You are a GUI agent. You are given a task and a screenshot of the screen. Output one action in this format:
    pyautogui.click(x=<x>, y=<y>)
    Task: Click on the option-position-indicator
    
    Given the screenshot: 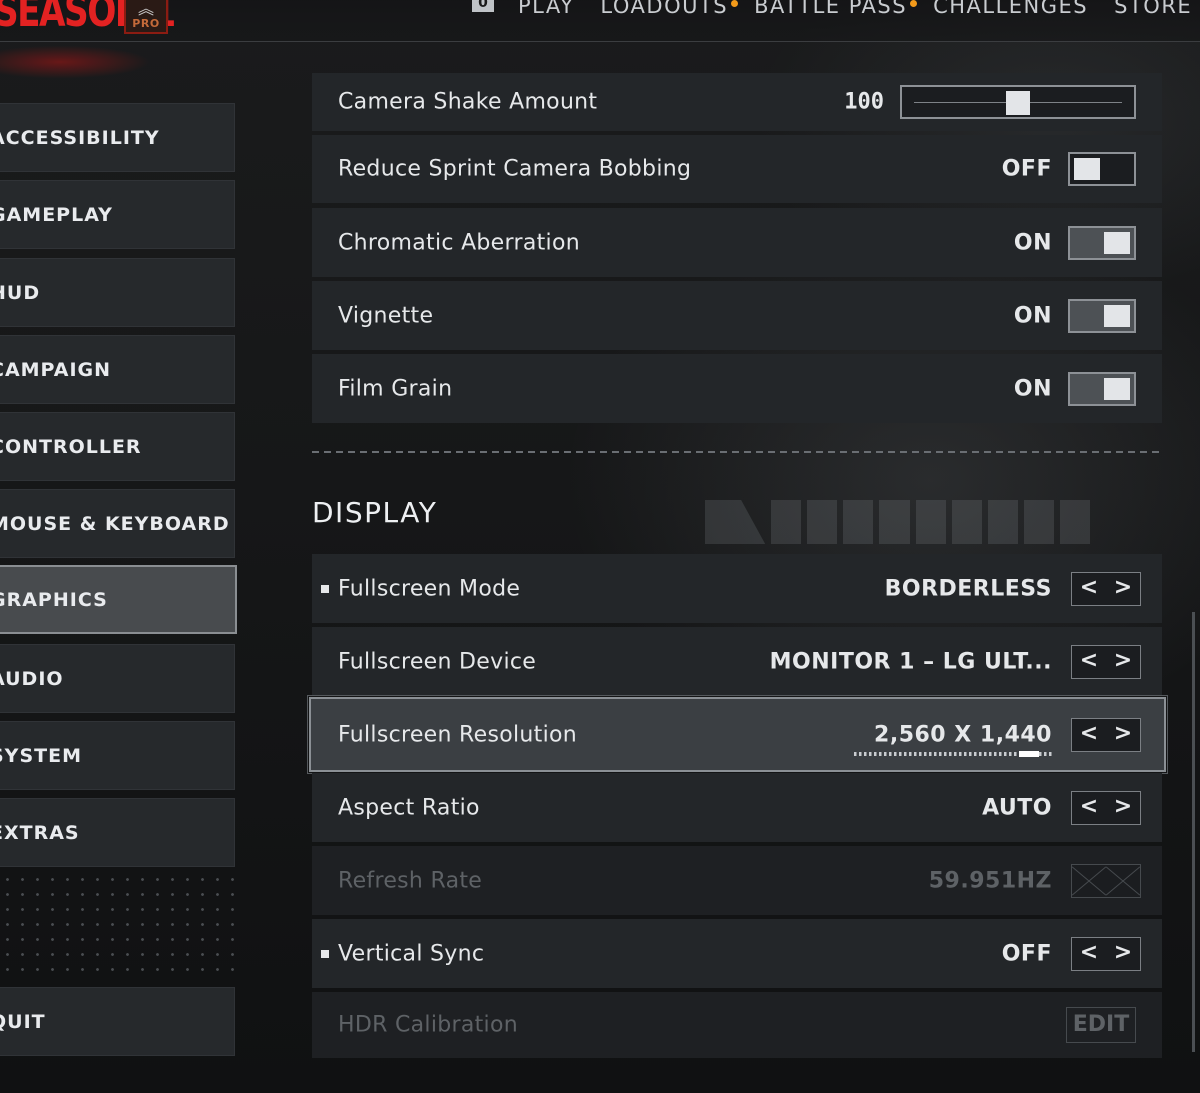 What is the action you would take?
    pyautogui.click(x=953, y=754)
    